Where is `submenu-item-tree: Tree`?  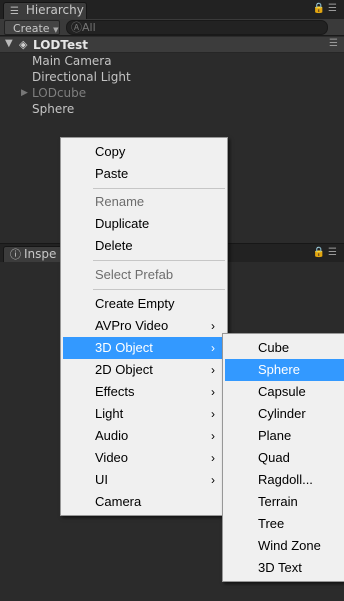 submenu-item-tree: Tree is located at coordinates (284, 524).